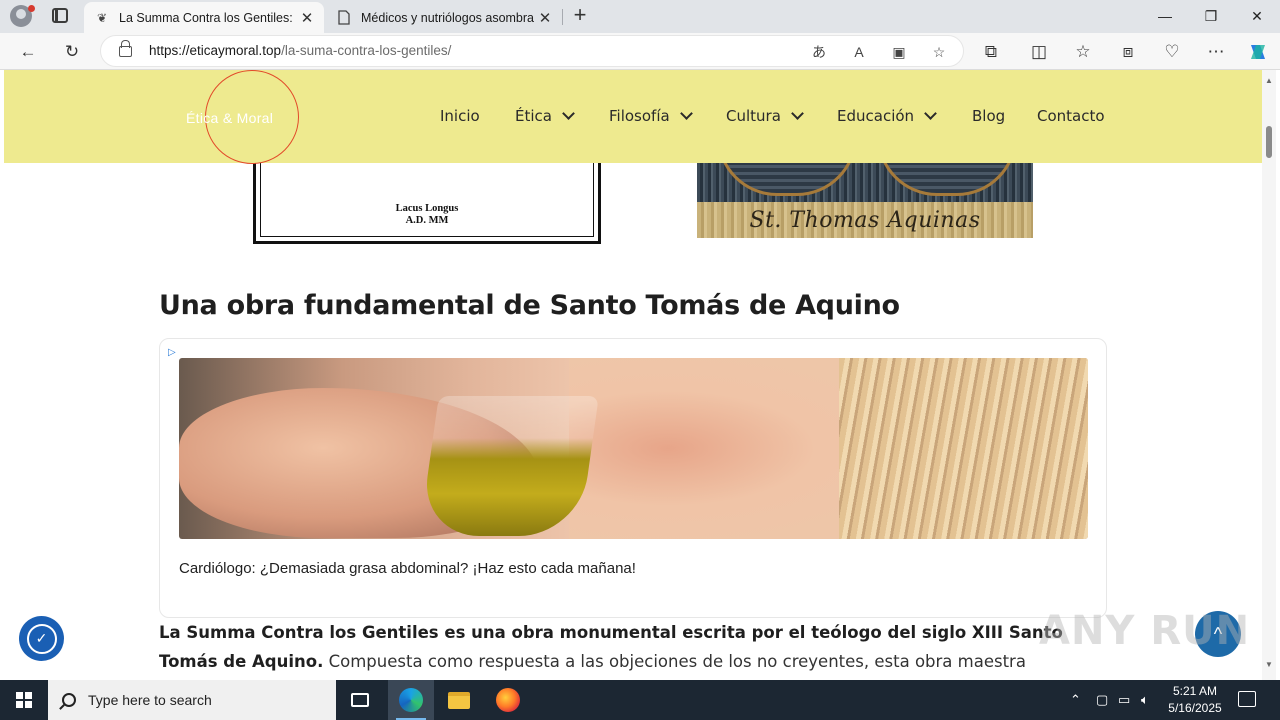 Image resolution: width=1280 pixels, height=720 pixels. Describe the element at coordinates (887, 116) in the screenshot. I see `nav-educacion: Educación` at that location.